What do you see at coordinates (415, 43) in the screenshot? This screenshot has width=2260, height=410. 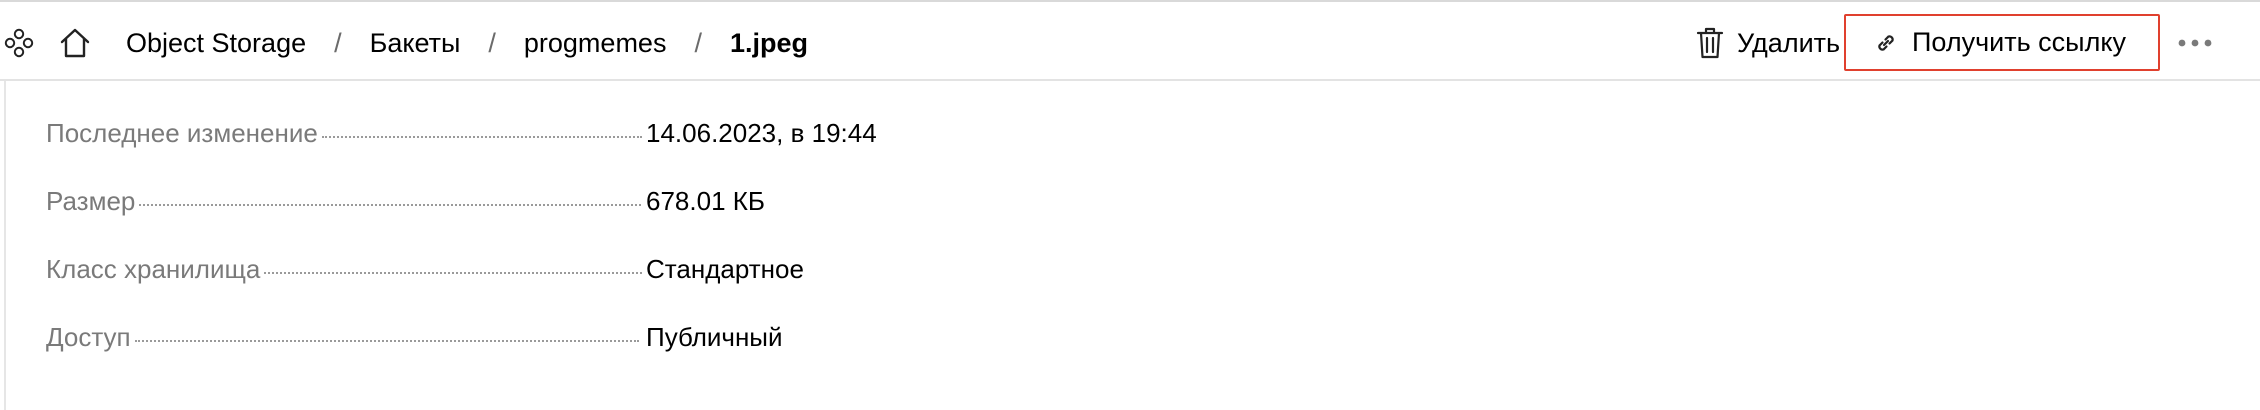 I see `breadcrumb-item-buckets: Бакеты` at bounding box center [415, 43].